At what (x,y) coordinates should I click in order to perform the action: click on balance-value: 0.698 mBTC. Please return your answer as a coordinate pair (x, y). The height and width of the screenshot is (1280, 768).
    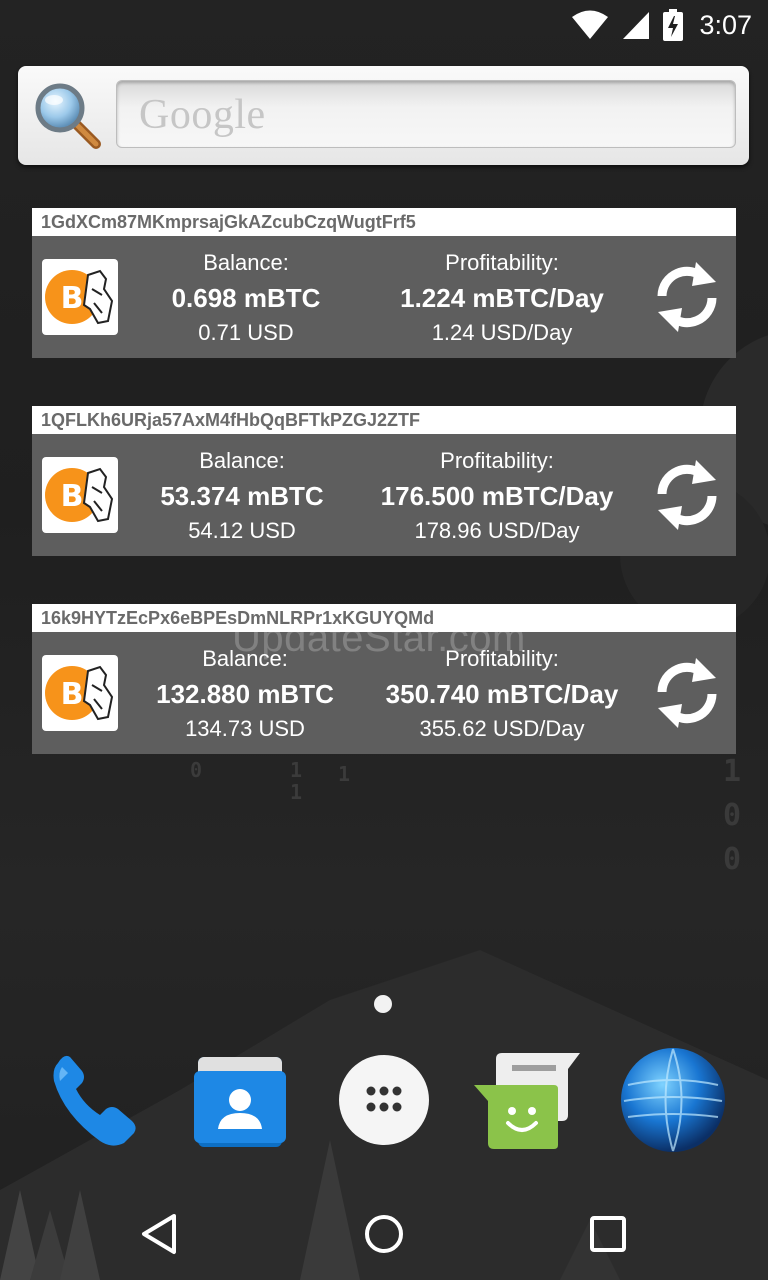
    Looking at the image, I should click on (246, 298).